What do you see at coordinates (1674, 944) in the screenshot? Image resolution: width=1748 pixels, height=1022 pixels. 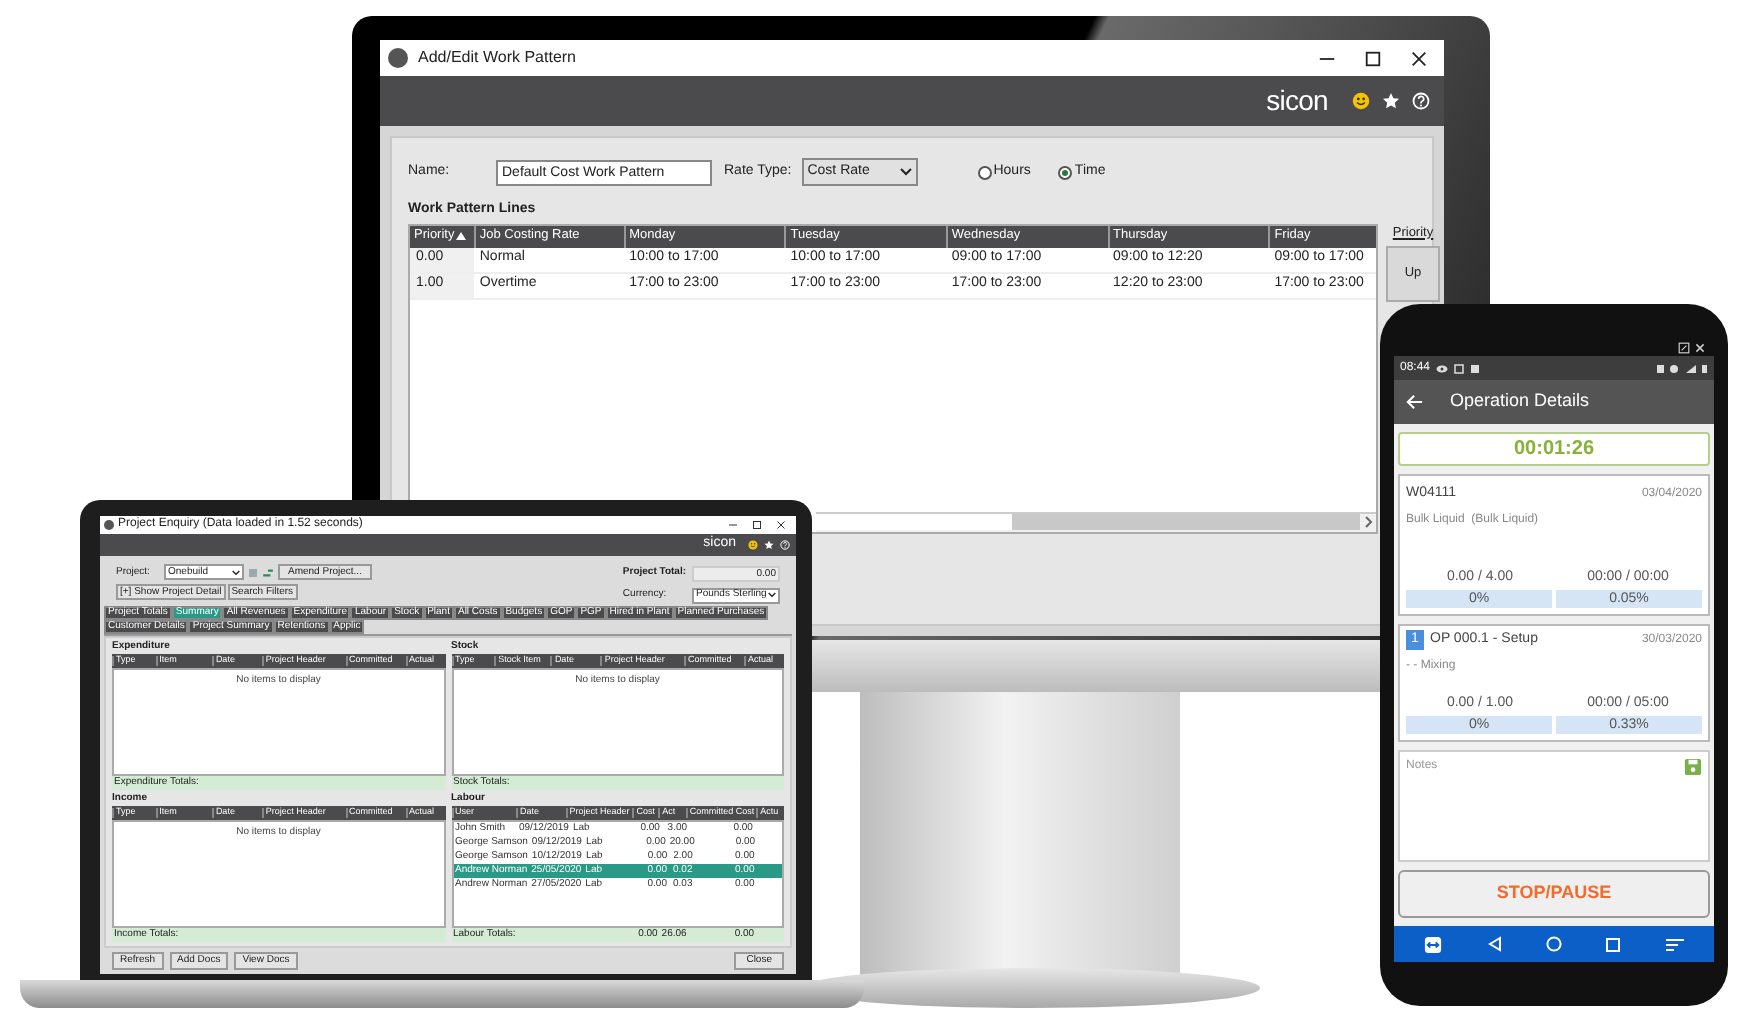 I see `menu-icon` at bounding box center [1674, 944].